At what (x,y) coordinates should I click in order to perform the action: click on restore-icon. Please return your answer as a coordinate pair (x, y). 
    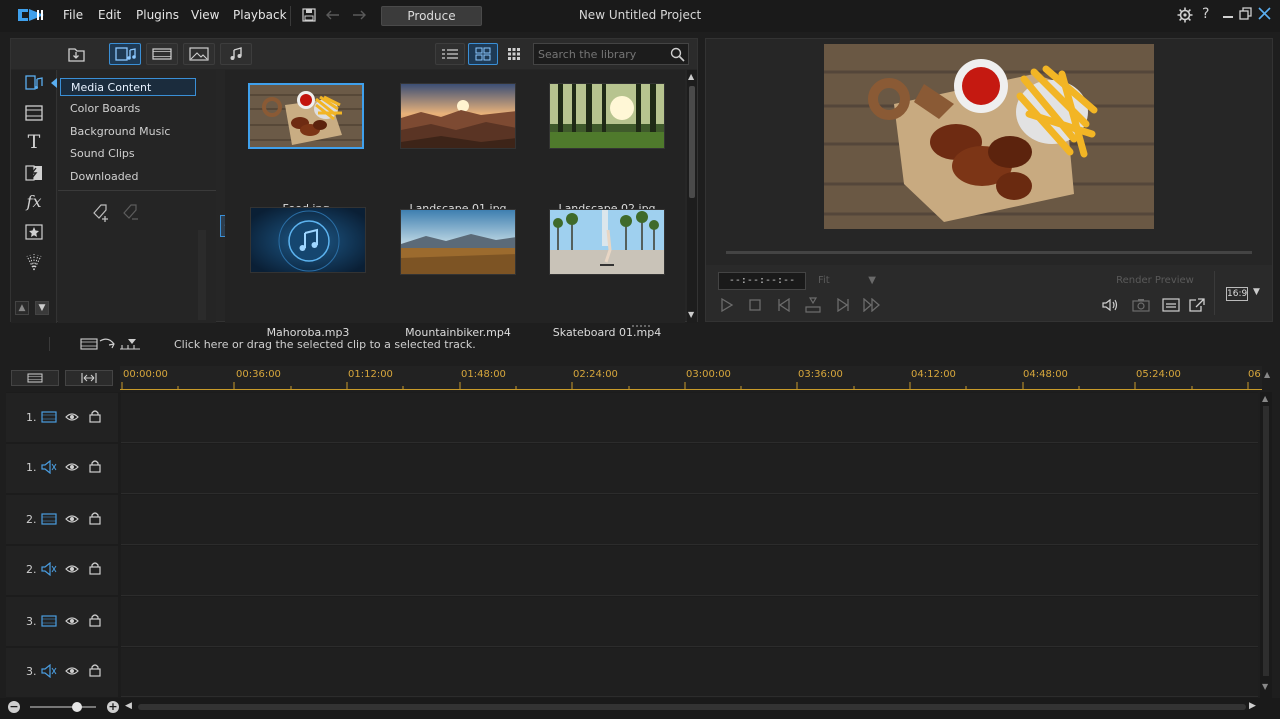
    Looking at the image, I should click on (1245, 13).